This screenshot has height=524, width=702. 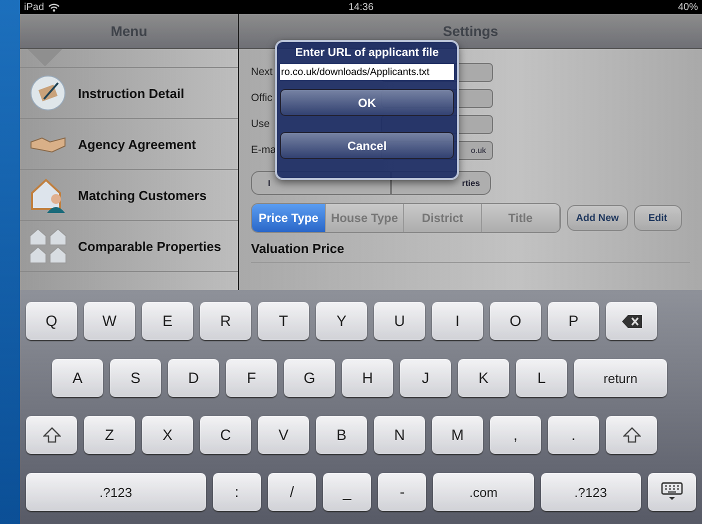 I want to click on keyboard-key: H, so click(x=367, y=378).